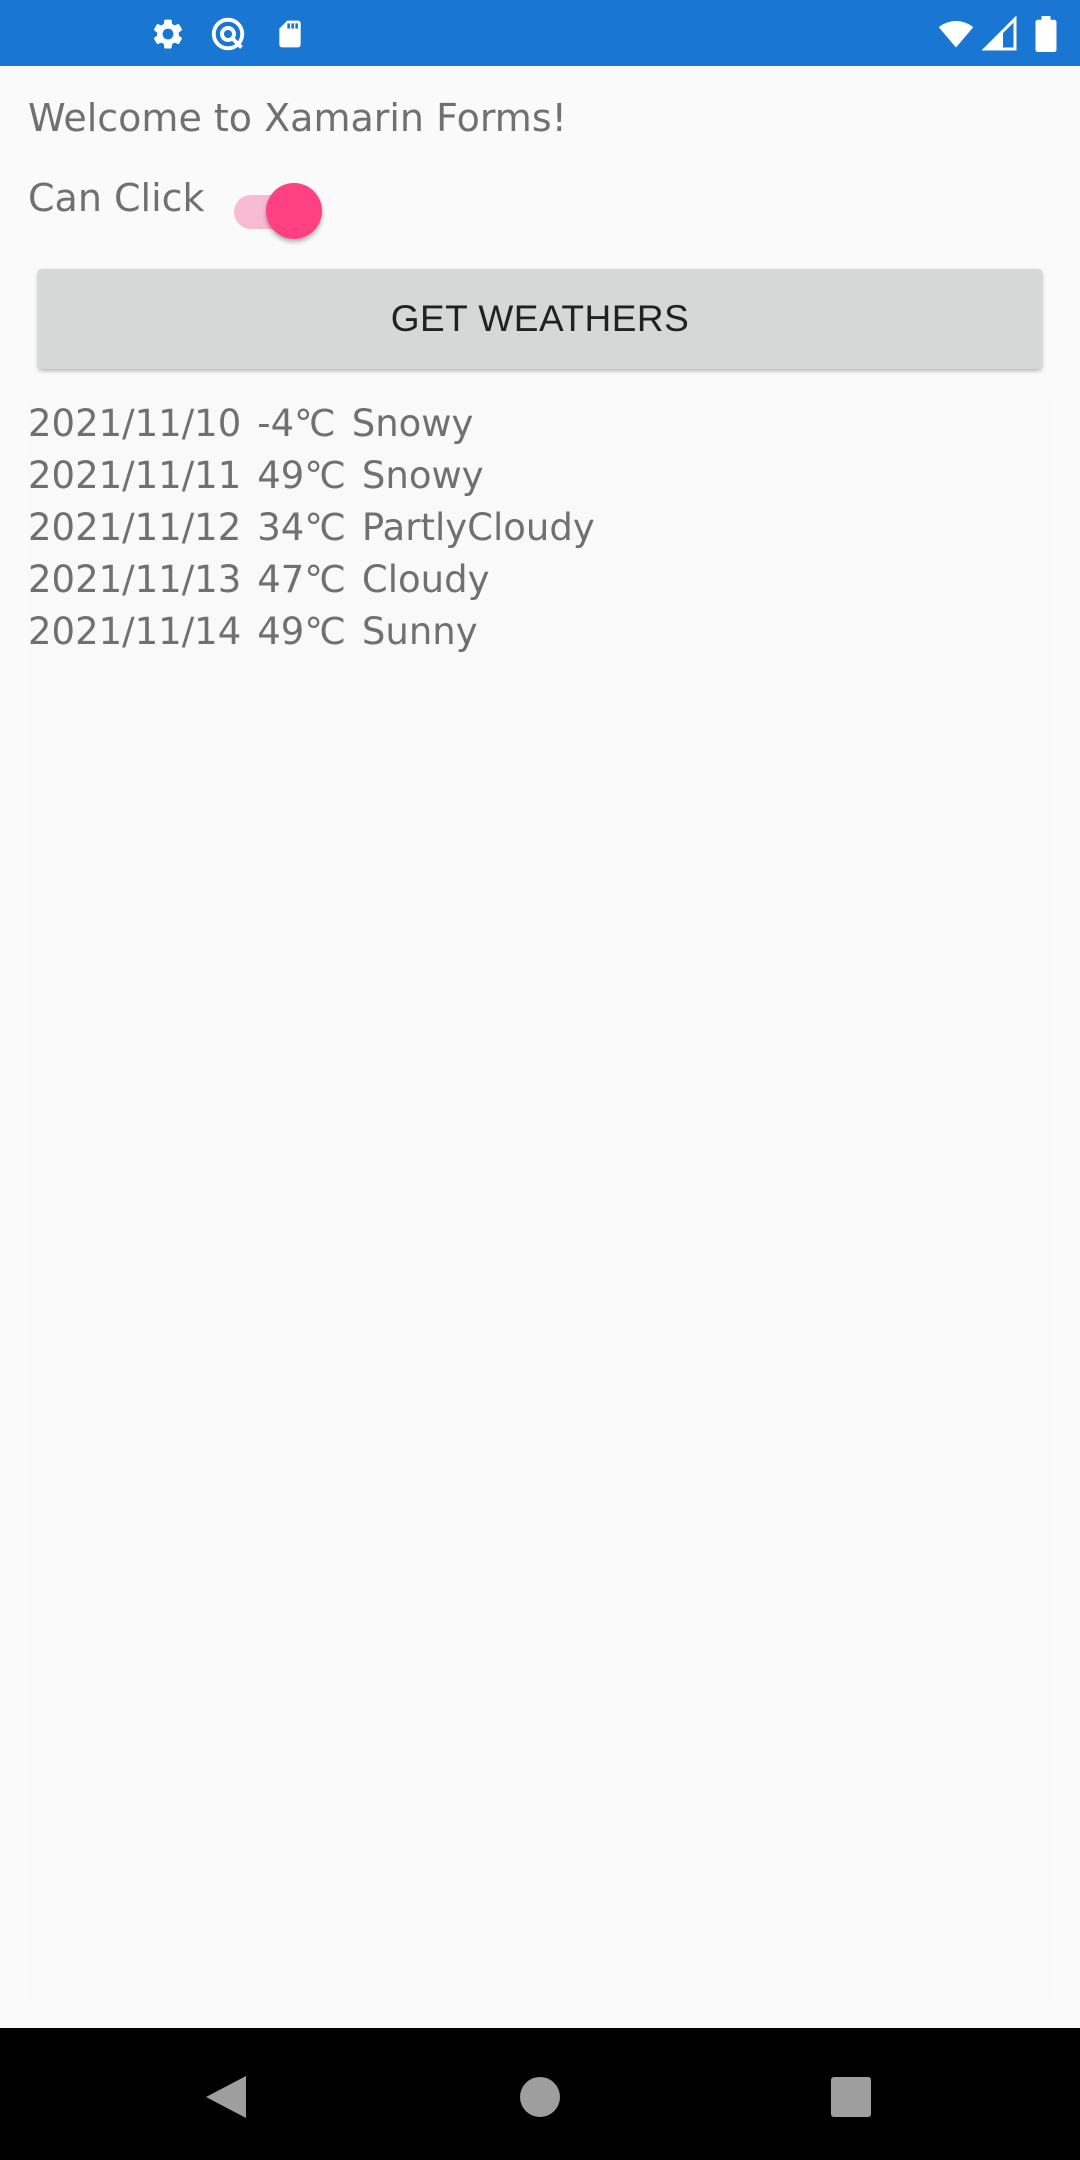 The image size is (1080, 2160). What do you see at coordinates (168, 34) in the screenshot?
I see `gear-icon` at bounding box center [168, 34].